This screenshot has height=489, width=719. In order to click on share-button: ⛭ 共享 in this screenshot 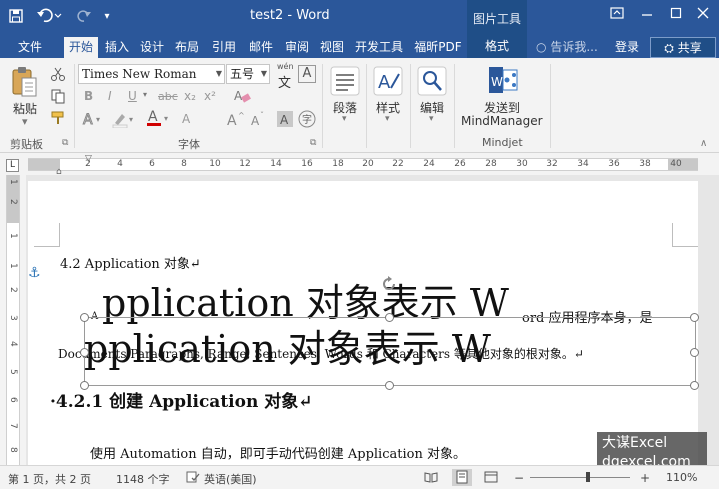, I will do `click(683, 47)`.